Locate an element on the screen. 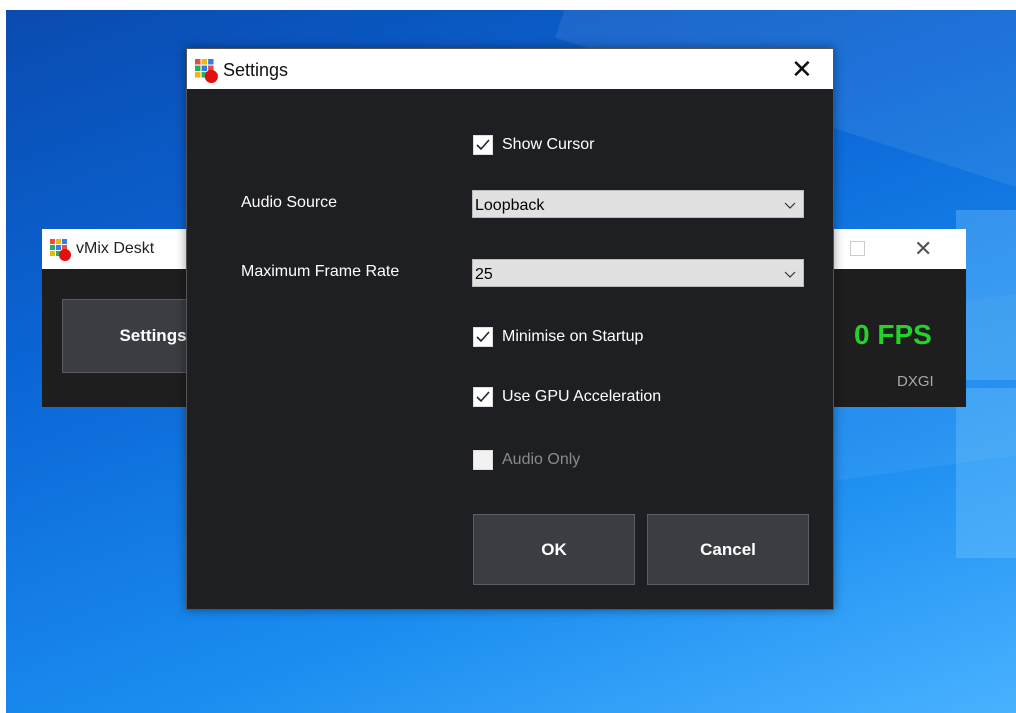 The width and height of the screenshot is (1016, 713). max-frame-rate-value: 25 is located at coordinates (484, 274).